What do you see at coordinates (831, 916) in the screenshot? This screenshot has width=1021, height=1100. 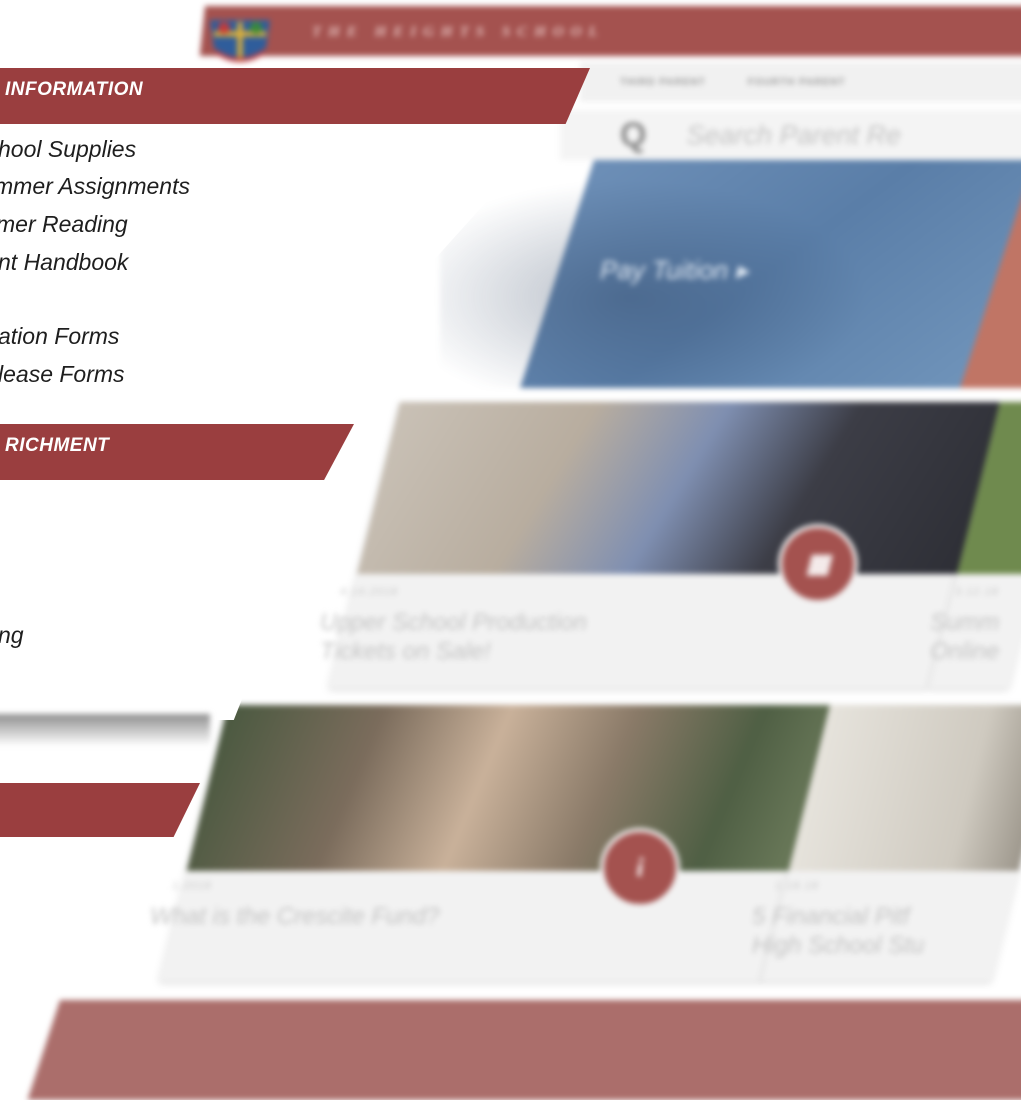 I see `card-title-line: 5 Financial Pitf` at bounding box center [831, 916].